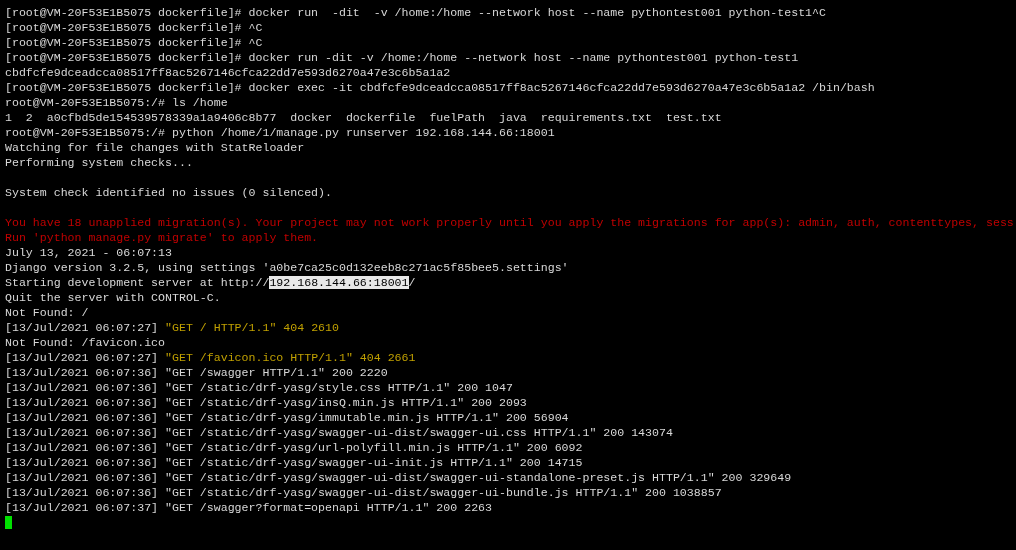  Describe the element at coordinates (155, 147) in the screenshot. I see `terminal-line: Watching for file changes with StatReloader` at that location.